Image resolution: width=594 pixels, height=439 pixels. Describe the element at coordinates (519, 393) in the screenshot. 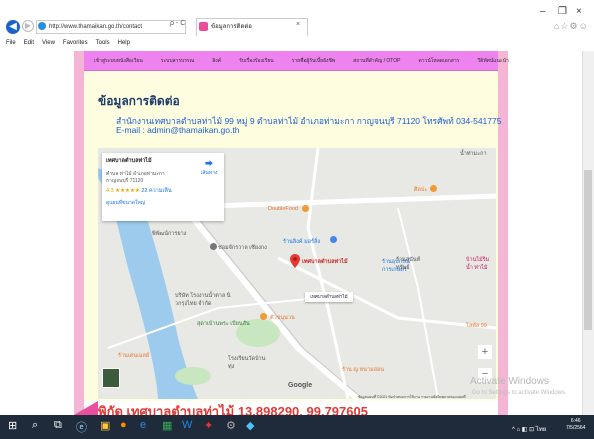

I see `windows-watermark-sub: Go to Settings to activate Windows.` at that location.